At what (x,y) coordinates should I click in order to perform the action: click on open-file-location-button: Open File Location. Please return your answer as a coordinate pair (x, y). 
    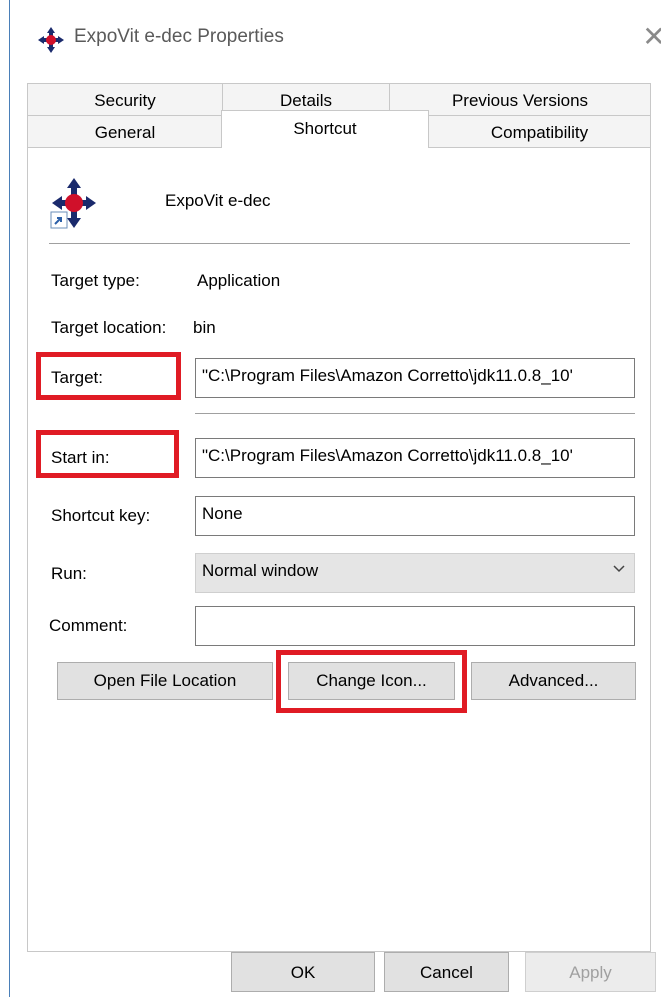
    Looking at the image, I should click on (165, 681).